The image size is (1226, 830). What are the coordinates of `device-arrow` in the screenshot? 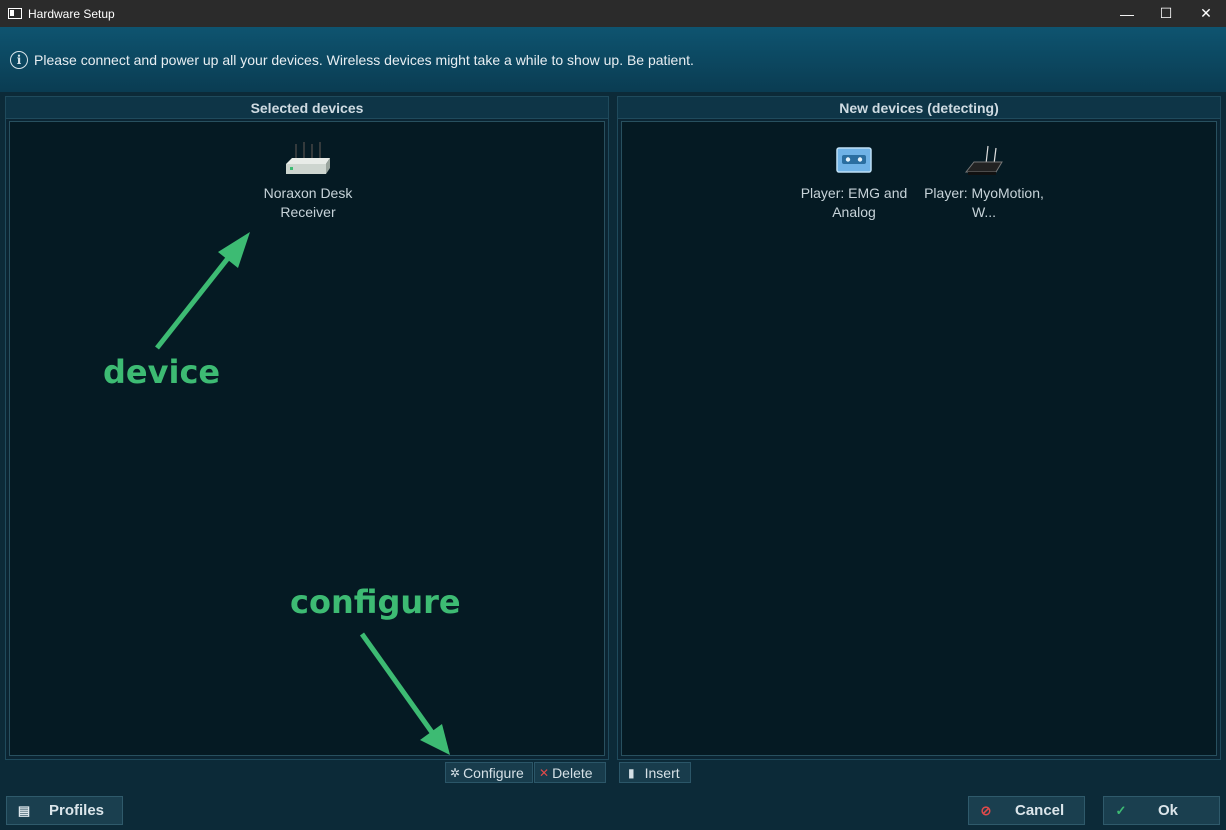 It's located at (196, 298).